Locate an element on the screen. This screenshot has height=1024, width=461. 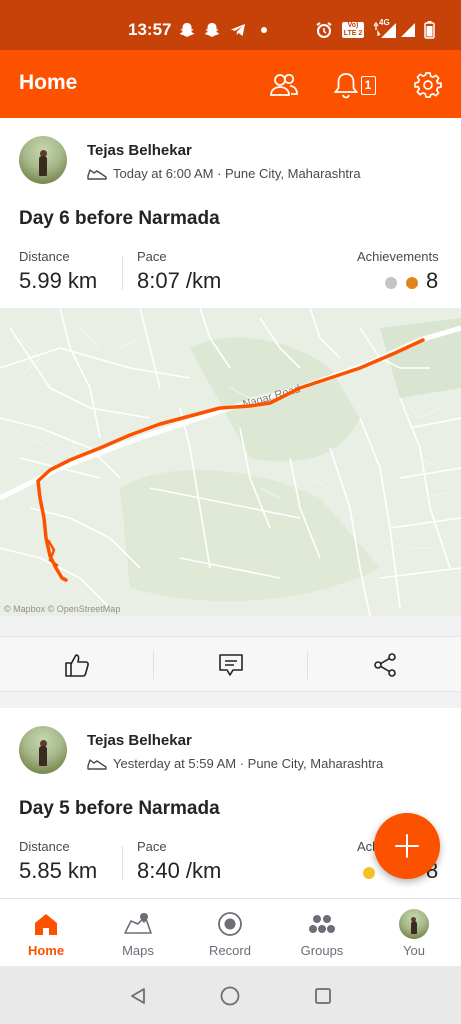
plus-icon is located at coordinates (407, 846).